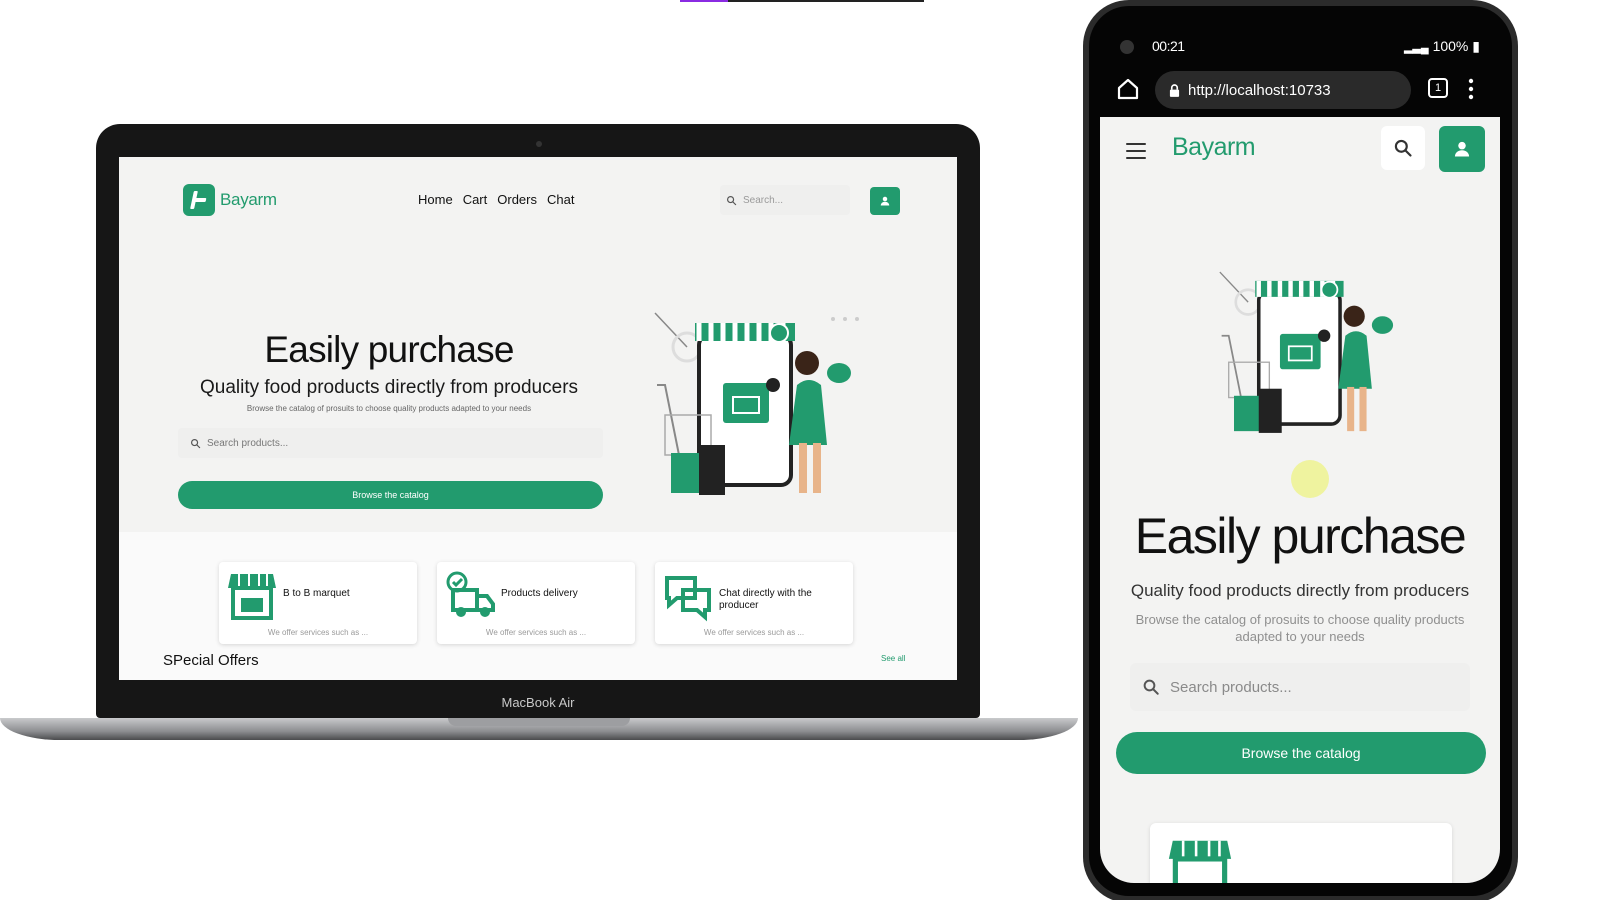  I want to click on mobile-hero-title: Easily purchase, so click(1300, 536).